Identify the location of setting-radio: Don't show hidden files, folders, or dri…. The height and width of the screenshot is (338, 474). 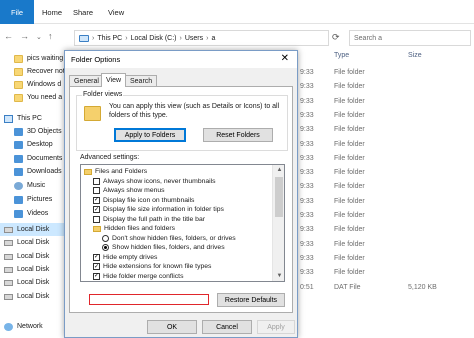
(176, 239).